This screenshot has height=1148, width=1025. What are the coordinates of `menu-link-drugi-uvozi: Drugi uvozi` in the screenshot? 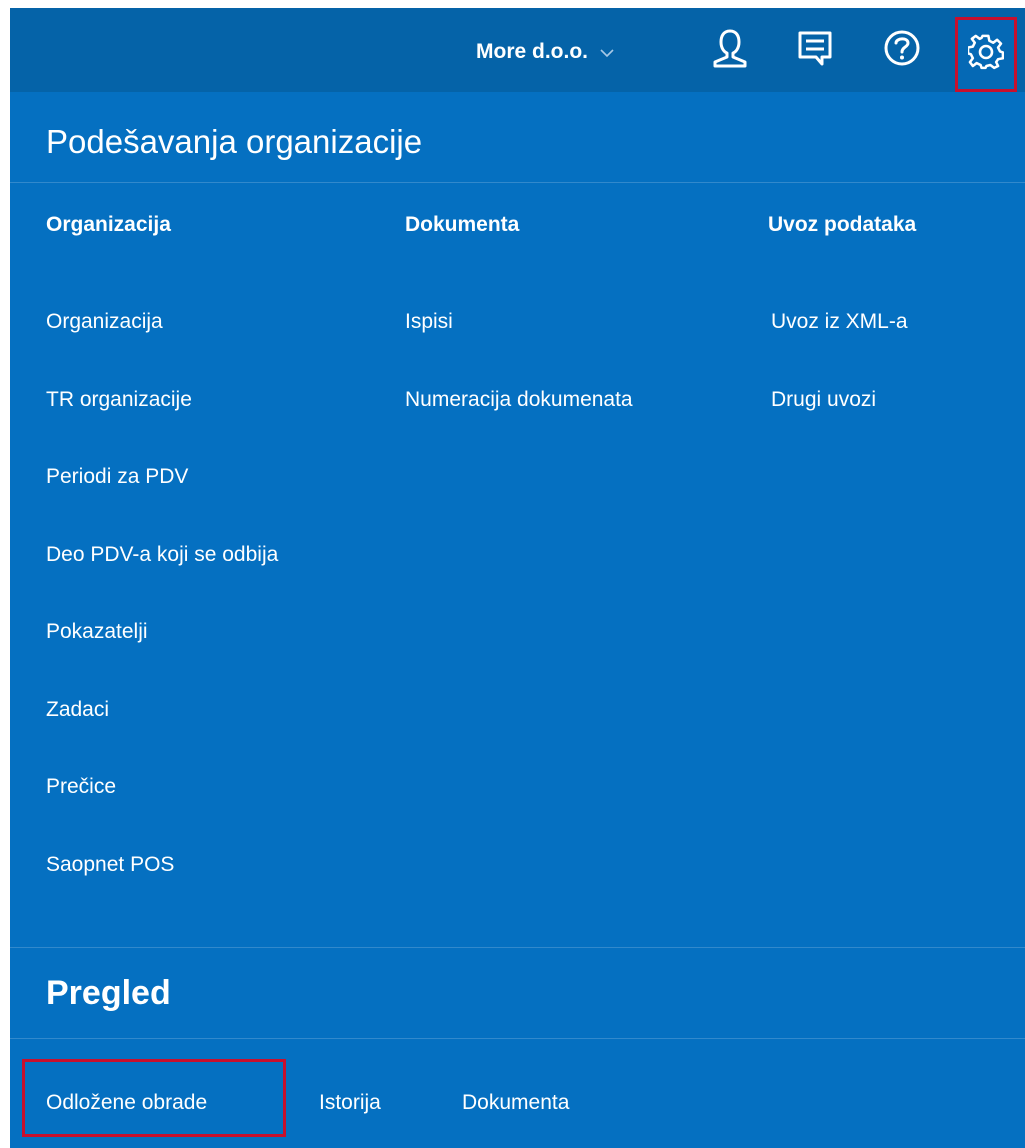 It's located at (823, 400).